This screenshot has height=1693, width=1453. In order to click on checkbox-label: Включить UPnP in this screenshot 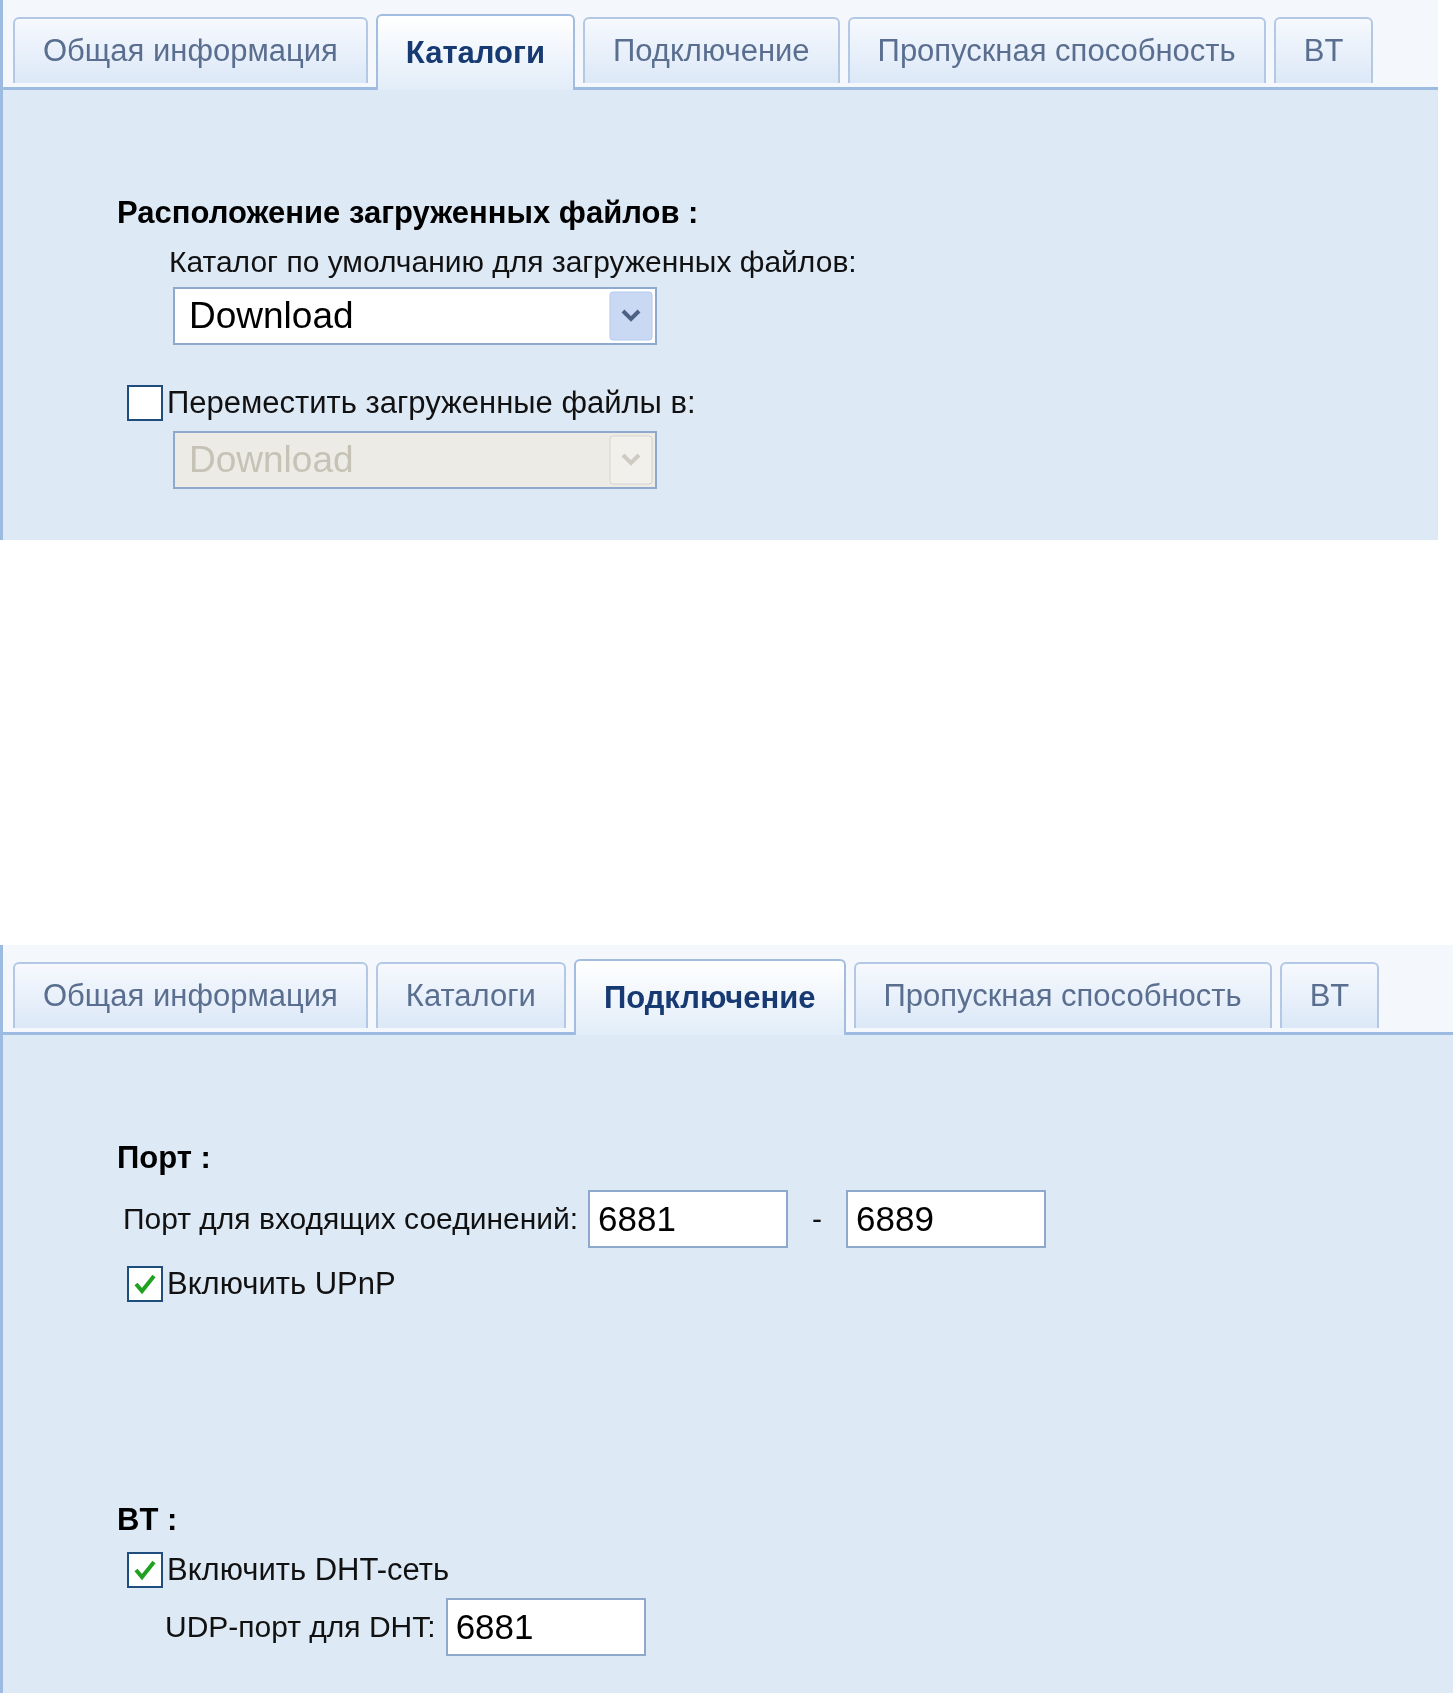, I will do `click(281, 1284)`.